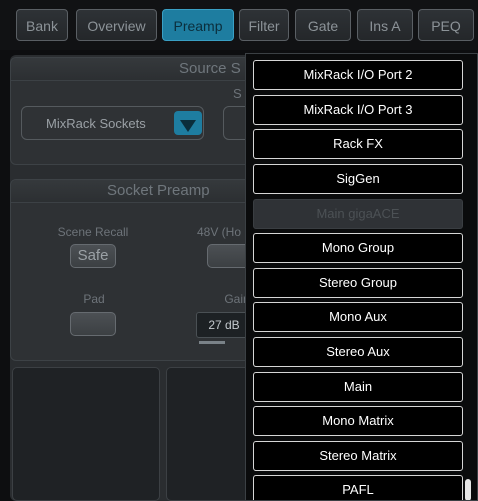 Image resolution: width=478 pixels, height=501 pixels. Describe the element at coordinates (86, 434) in the screenshot. I see `lower-left-box` at that location.